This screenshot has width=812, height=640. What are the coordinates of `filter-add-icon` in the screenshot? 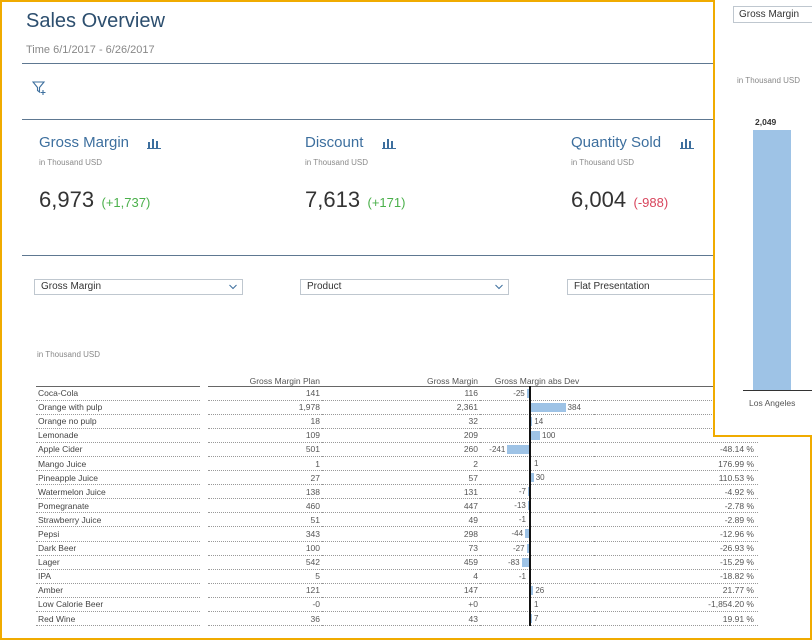 It's located at (40, 88).